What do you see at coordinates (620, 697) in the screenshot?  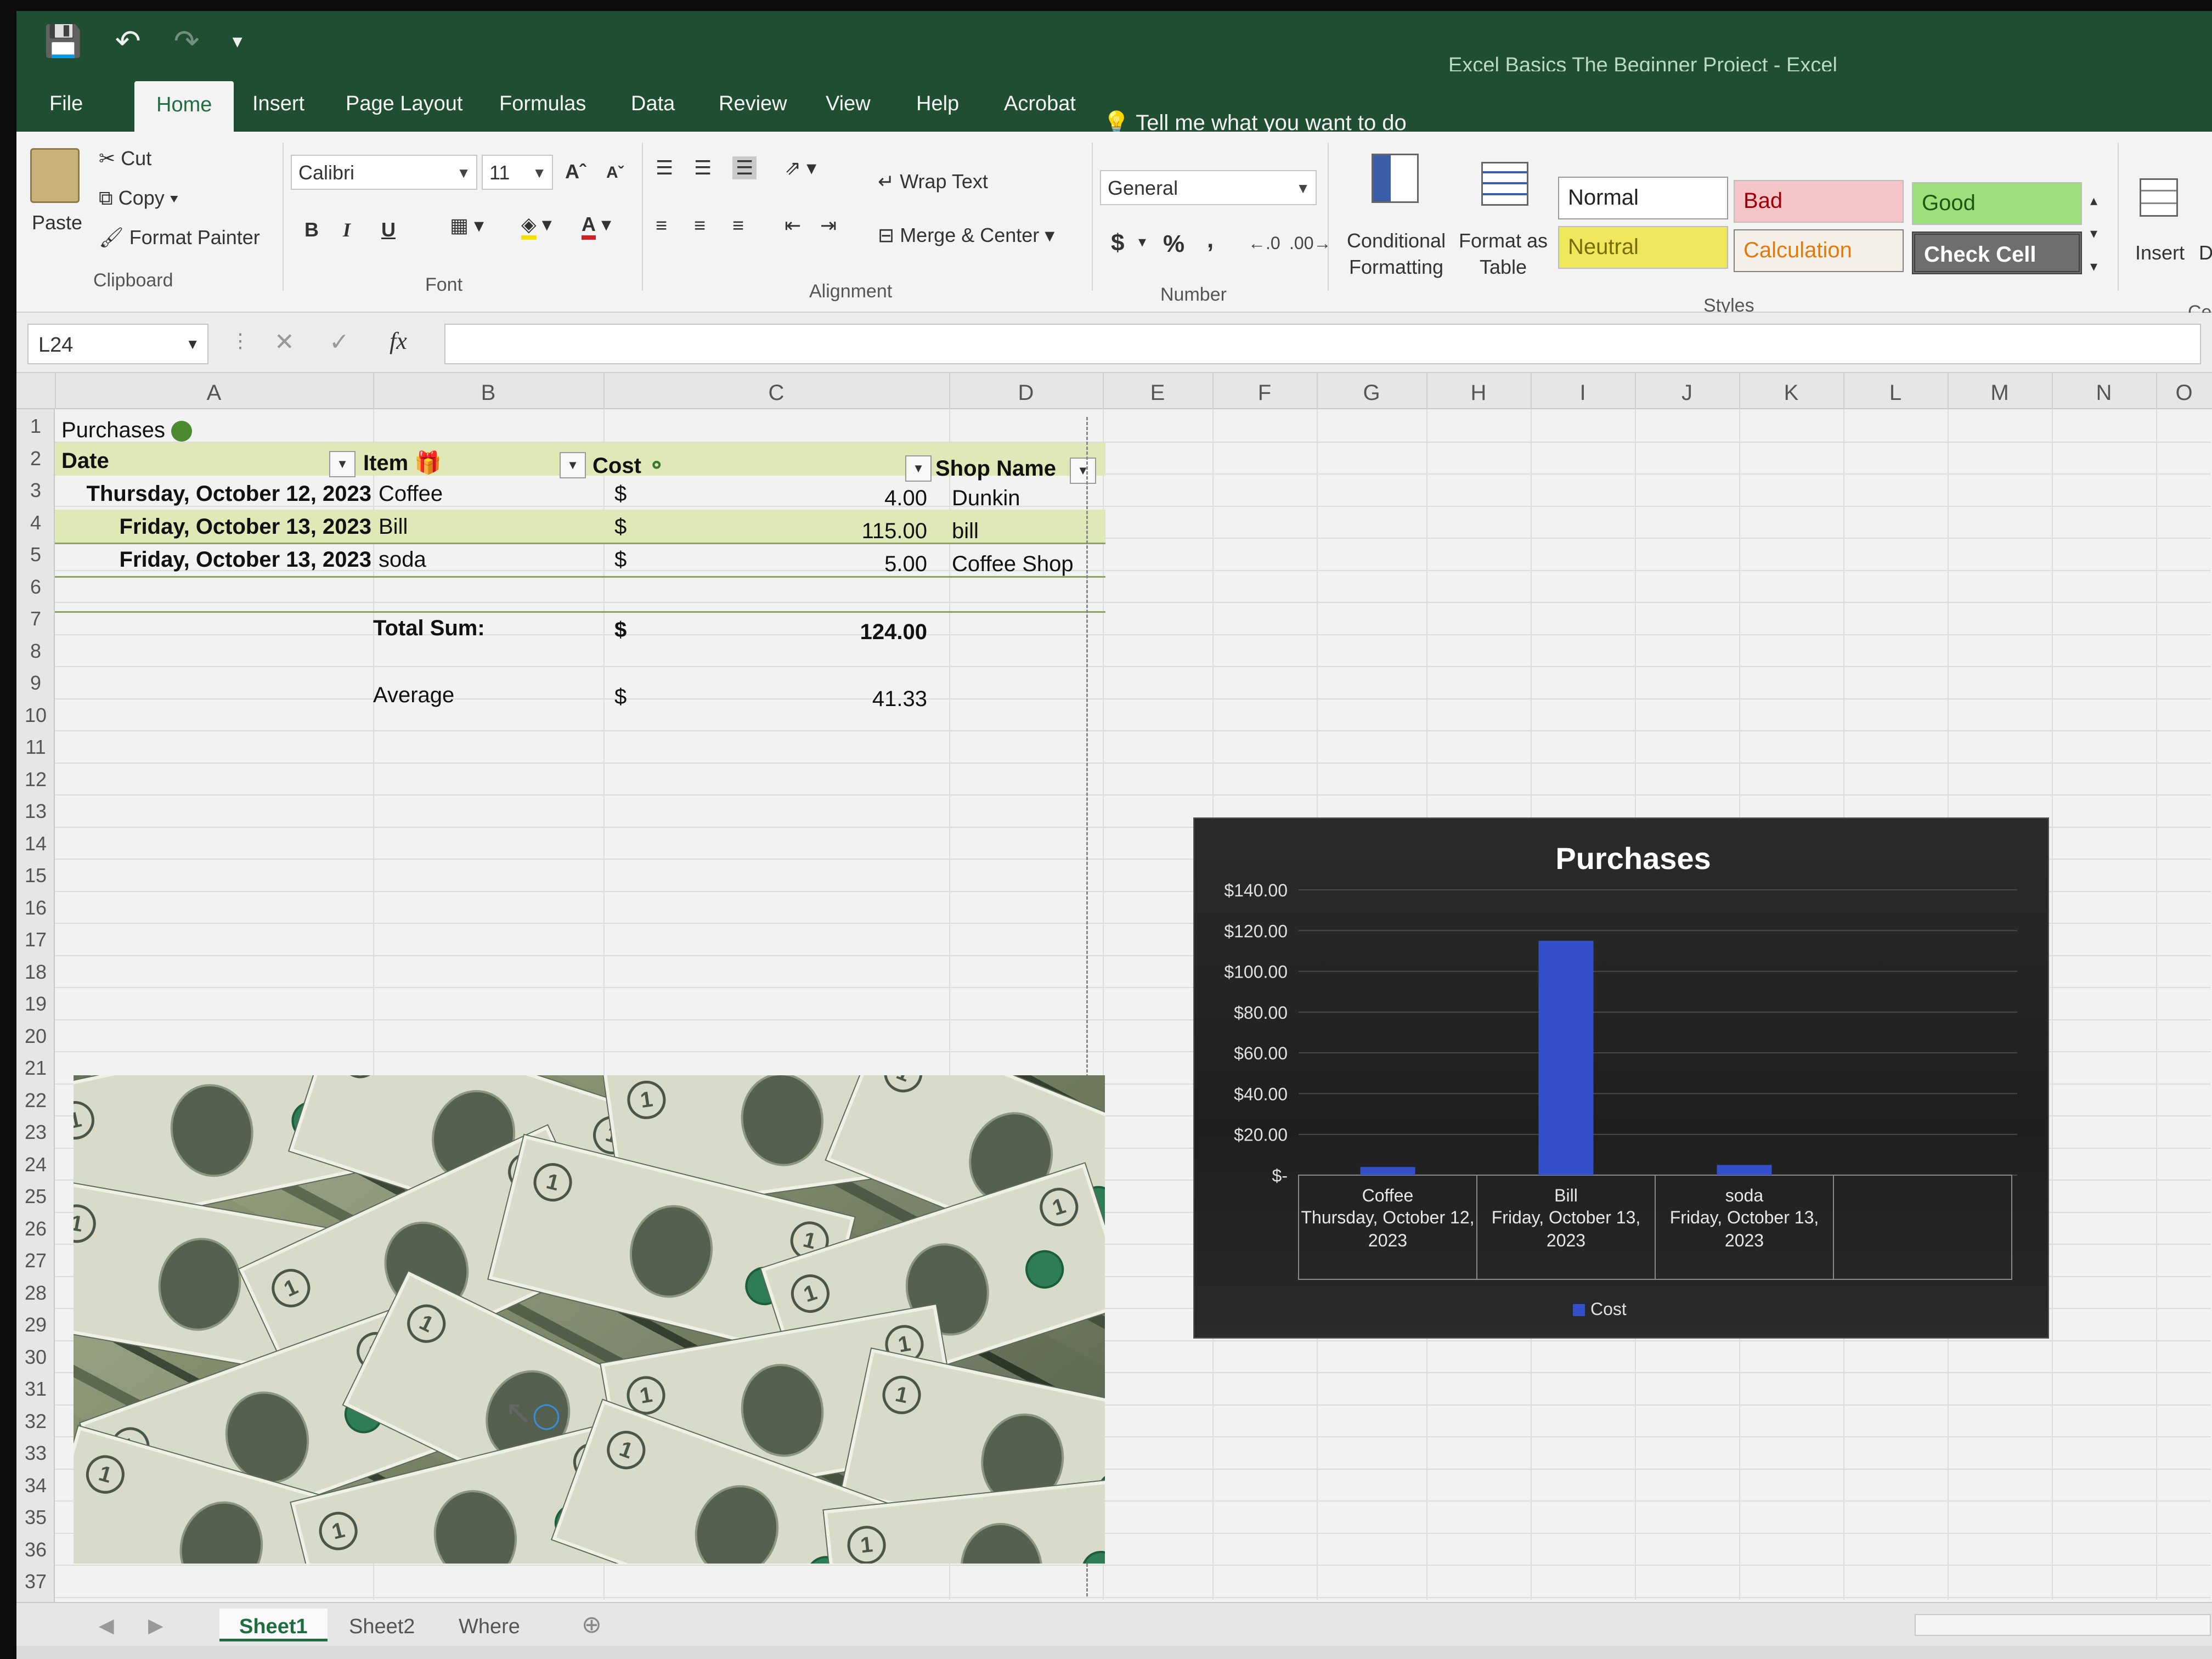 I see `average-currency: $` at bounding box center [620, 697].